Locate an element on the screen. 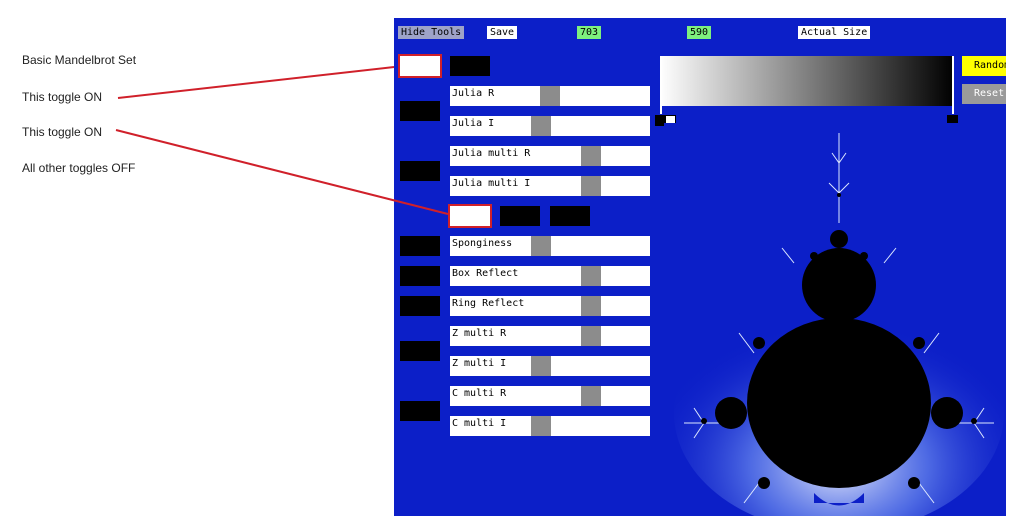 This screenshot has height=532, width=1028. slider-label: Sponginess is located at coordinates (482, 243).